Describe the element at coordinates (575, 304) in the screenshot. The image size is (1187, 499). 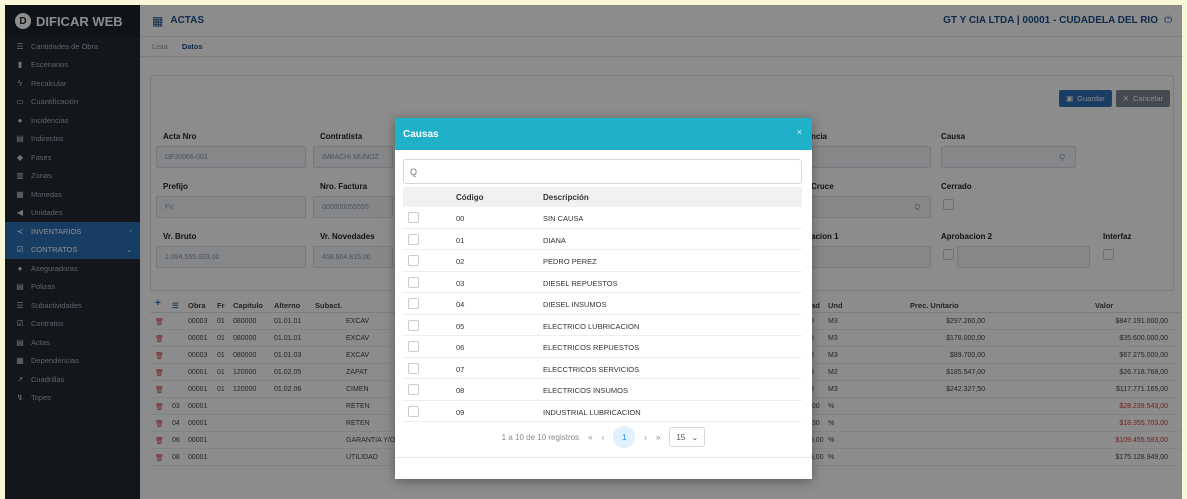
I see `cell-descripcion: DIESEL INSUMOS` at that location.